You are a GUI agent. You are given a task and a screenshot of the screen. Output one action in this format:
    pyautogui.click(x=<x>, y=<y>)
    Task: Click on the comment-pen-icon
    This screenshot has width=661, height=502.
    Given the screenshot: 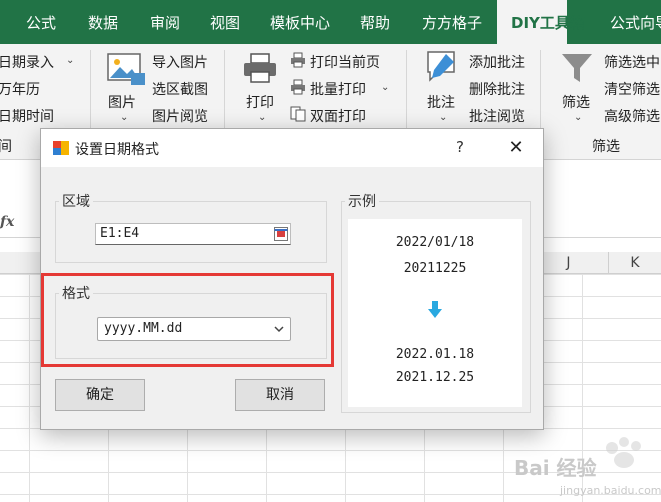 What is the action you would take?
    pyautogui.click(x=441, y=68)
    